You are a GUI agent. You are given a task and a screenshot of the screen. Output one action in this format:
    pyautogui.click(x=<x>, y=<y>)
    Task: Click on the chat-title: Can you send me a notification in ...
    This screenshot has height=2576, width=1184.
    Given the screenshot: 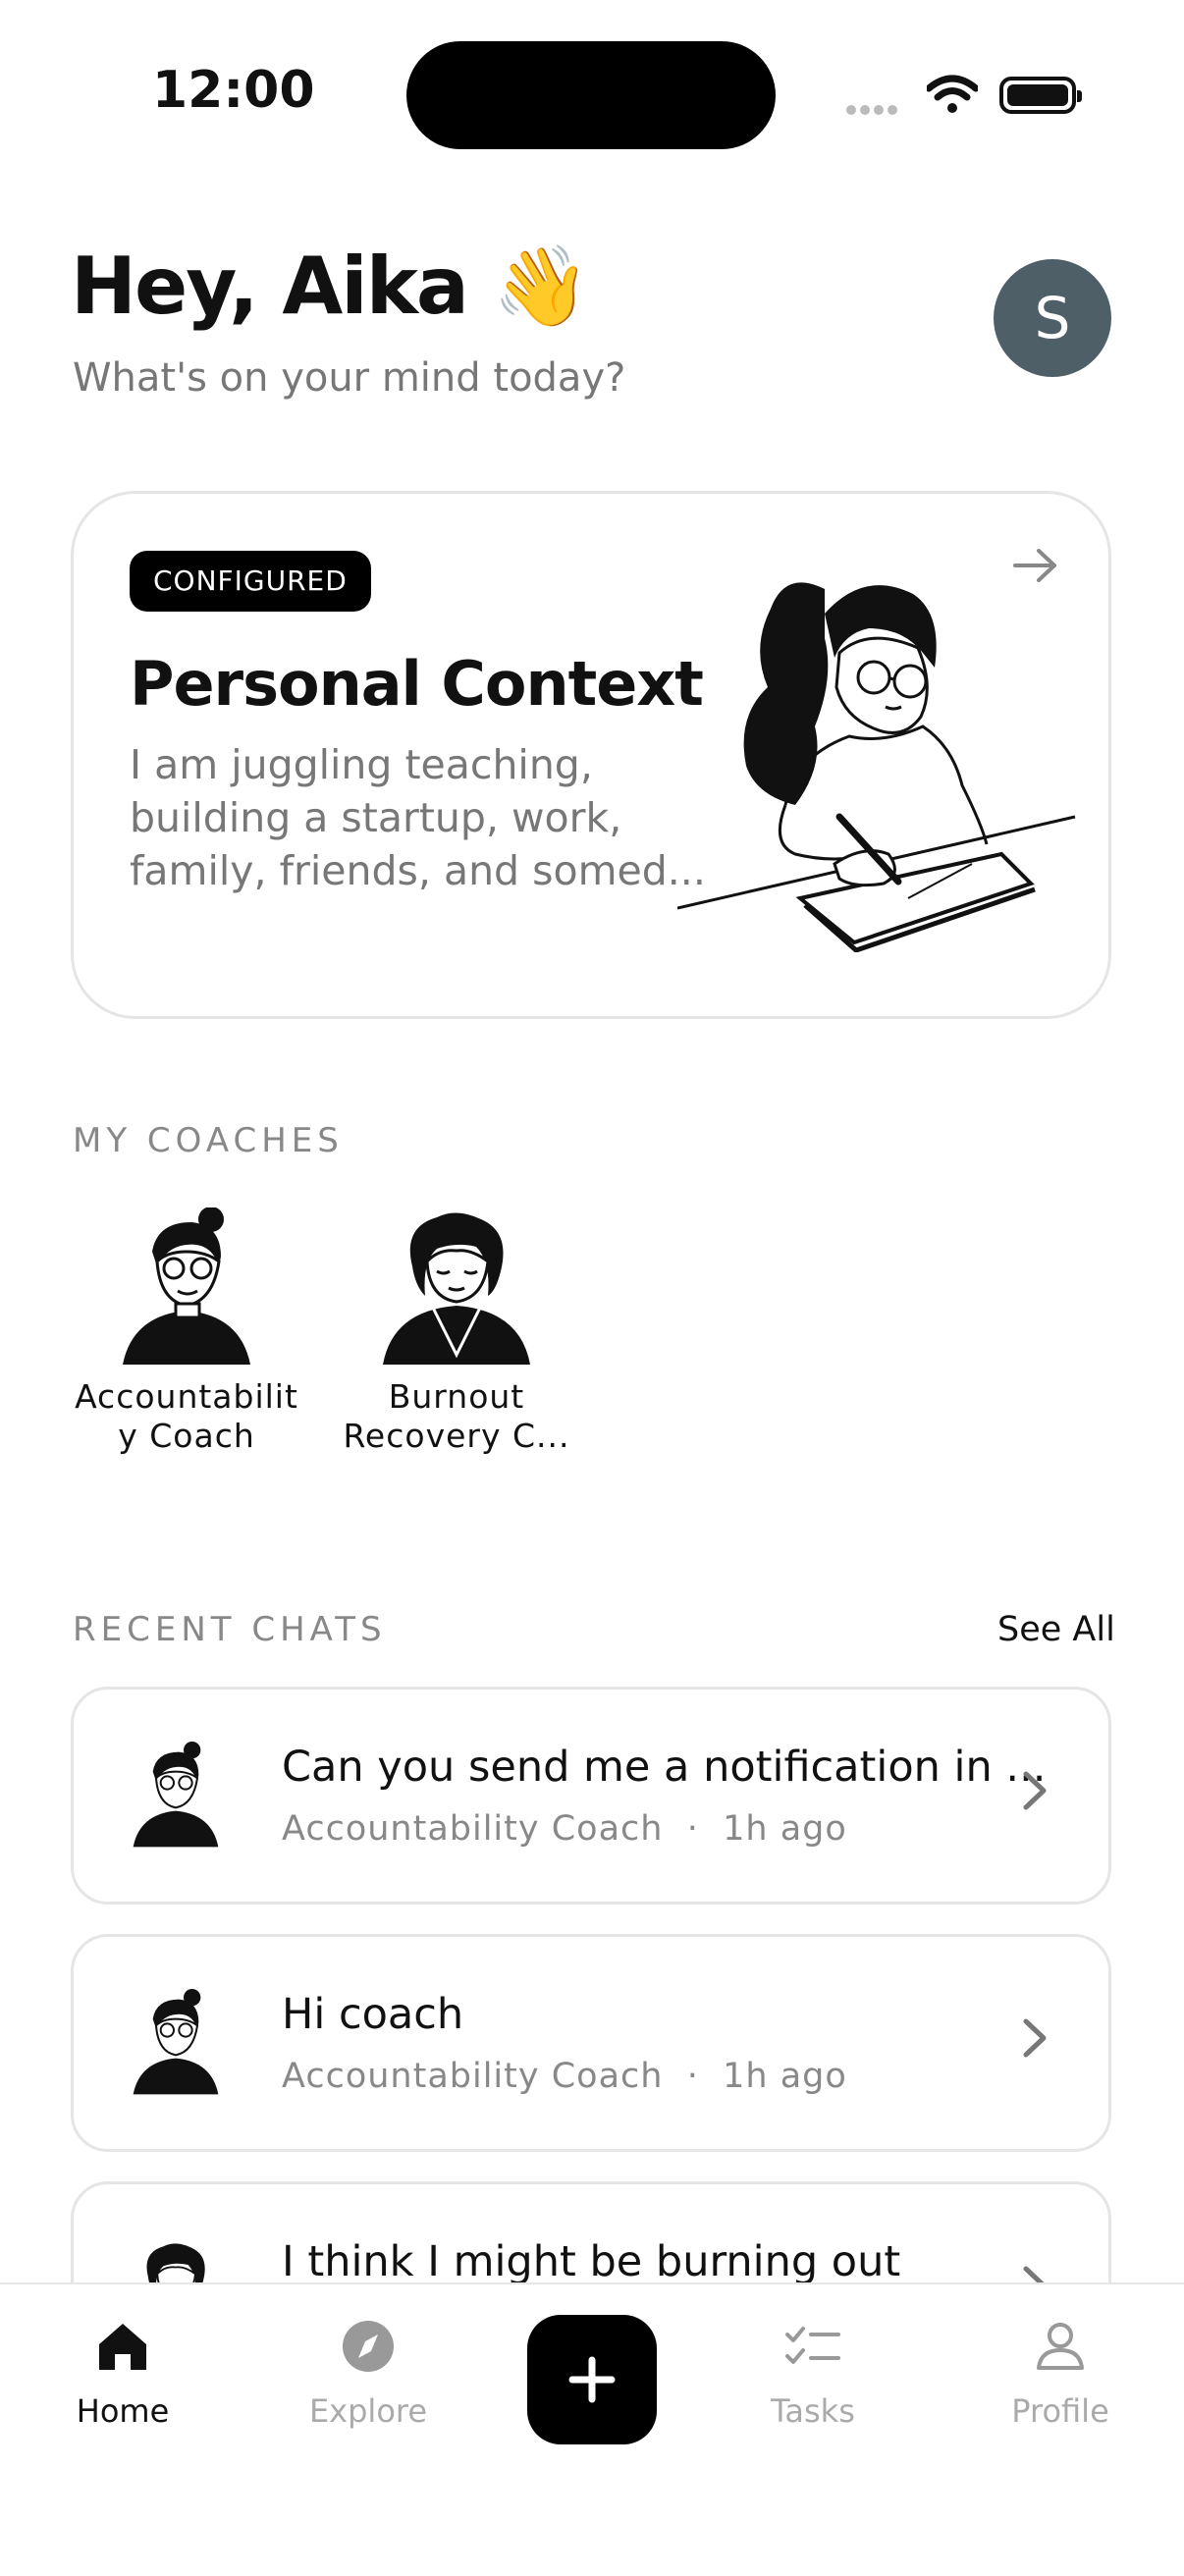 What is the action you would take?
    pyautogui.click(x=664, y=1767)
    